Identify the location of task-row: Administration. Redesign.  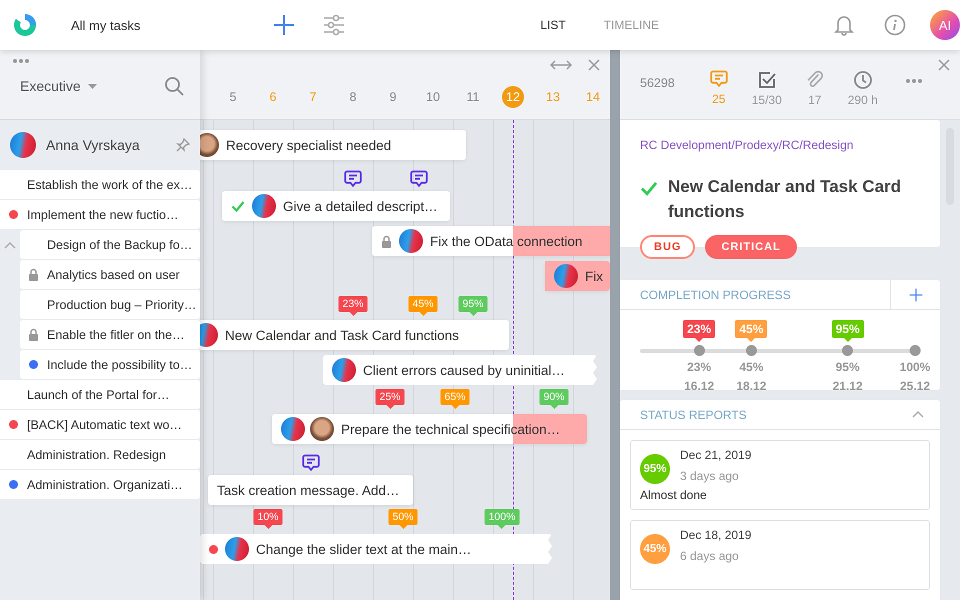
(100, 454).